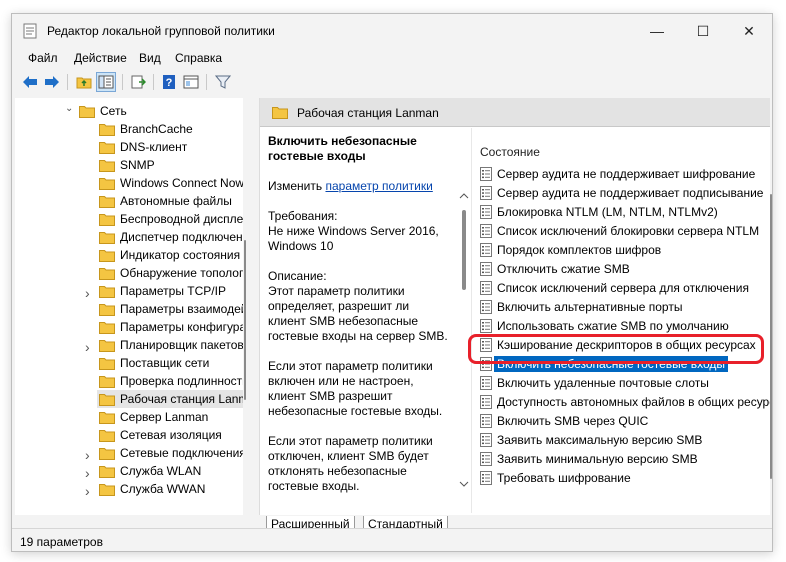 The image size is (786, 562). What do you see at coordinates (127, 165) in the screenshot?
I see `tree-item: SNMP` at bounding box center [127, 165].